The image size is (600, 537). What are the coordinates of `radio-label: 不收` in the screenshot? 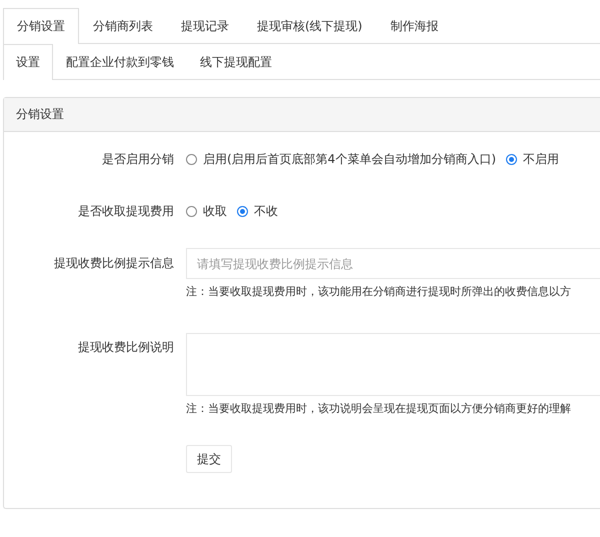 It's located at (266, 211).